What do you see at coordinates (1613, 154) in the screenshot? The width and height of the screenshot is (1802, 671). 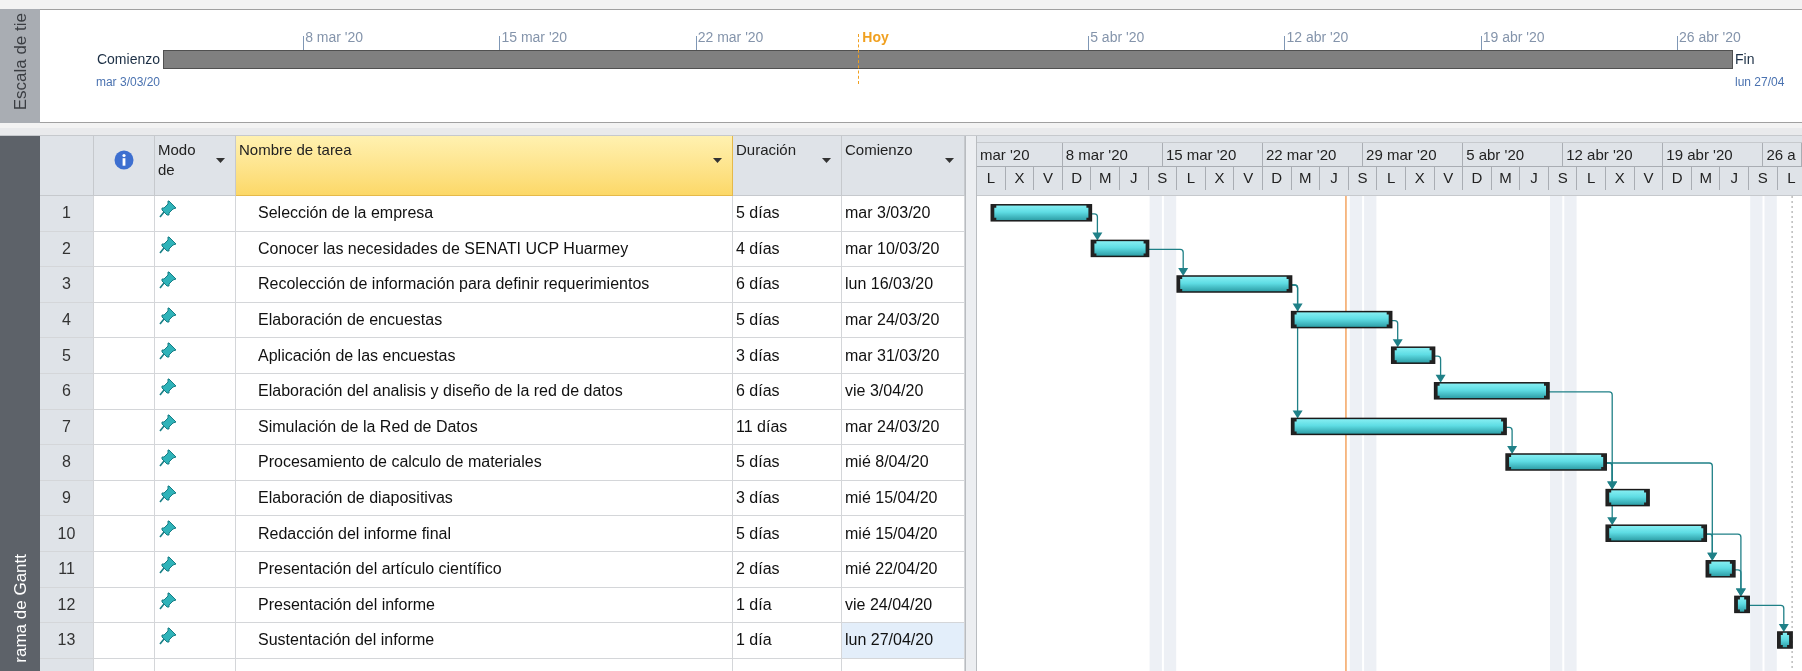 I see `timescale-week: 12 abr '20` at bounding box center [1613, 154].